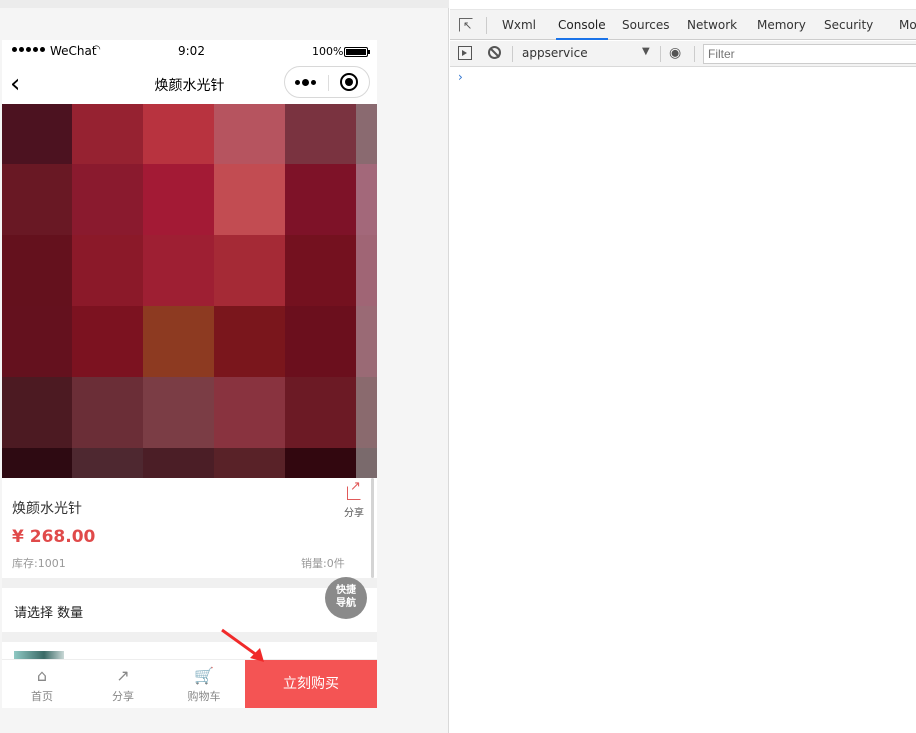  Describe the element at coordinates (357, 52) in the screenshot. I see `battery-icon` at that location.